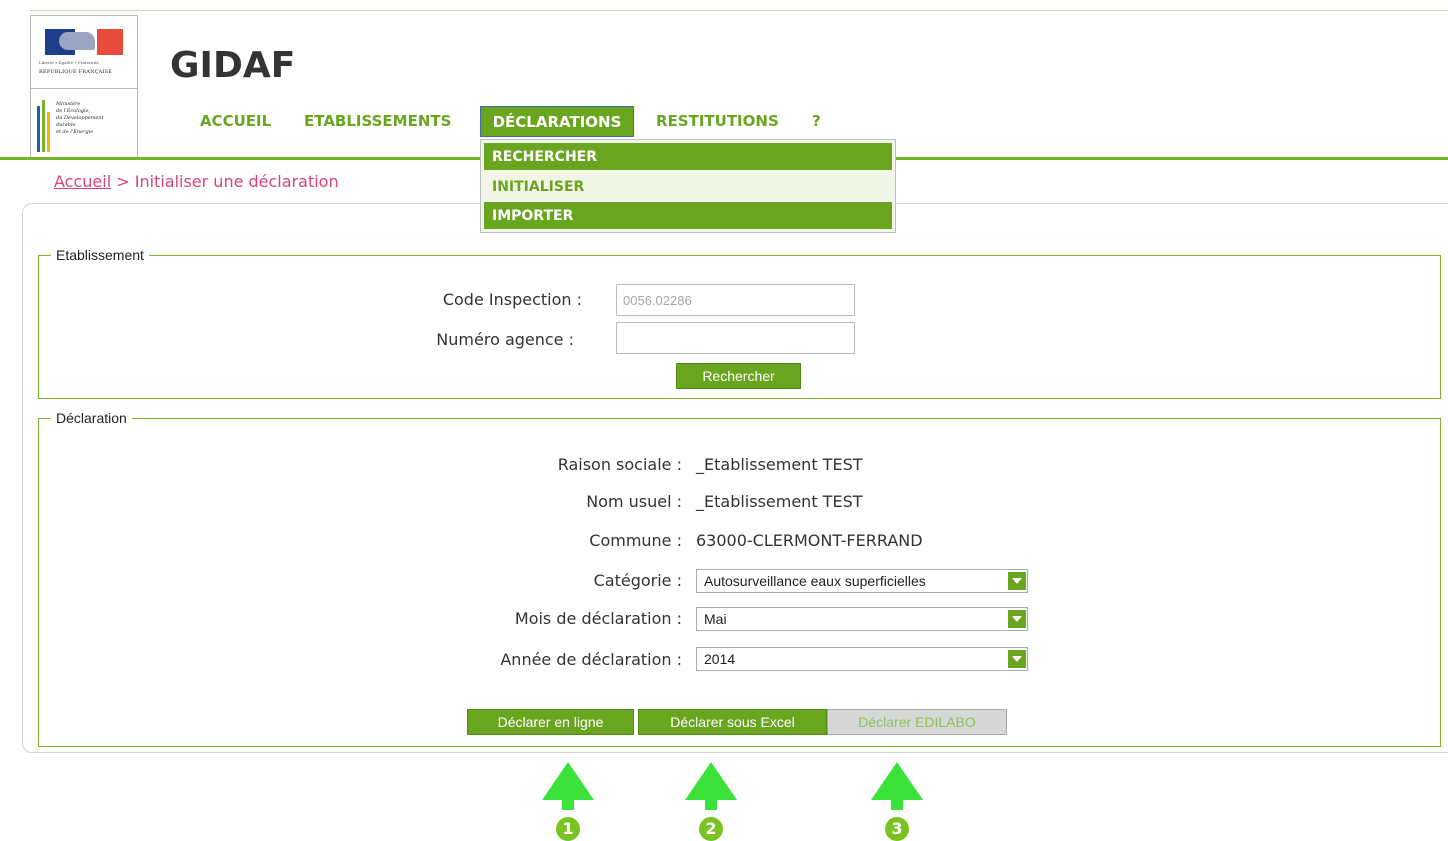  Describe the element at coordinates (568, 829) in the screenshot. I see `marker-1: 1` at that location.